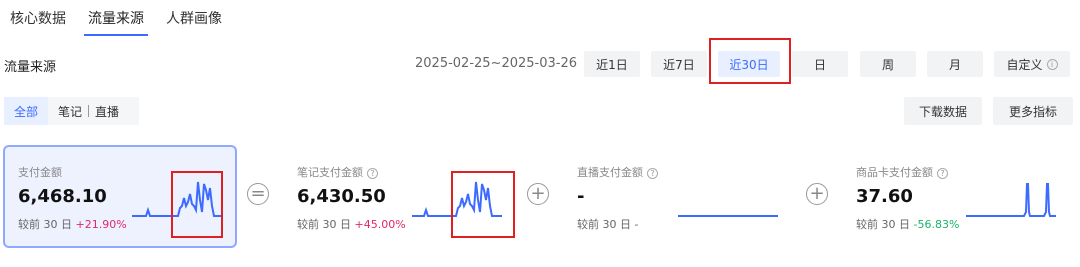 The image size is (1080, 267). I want to click on sparkline-notes-payment, so click(457, 199).